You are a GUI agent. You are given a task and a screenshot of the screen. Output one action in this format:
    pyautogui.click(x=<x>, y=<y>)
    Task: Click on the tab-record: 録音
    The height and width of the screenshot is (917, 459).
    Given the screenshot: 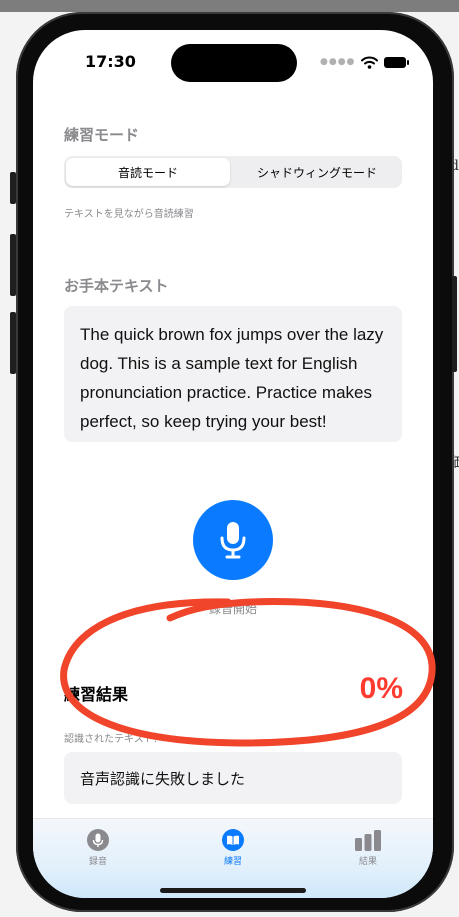 What is the action you would take?
    pyautogui.click(x=98, y=848)
    